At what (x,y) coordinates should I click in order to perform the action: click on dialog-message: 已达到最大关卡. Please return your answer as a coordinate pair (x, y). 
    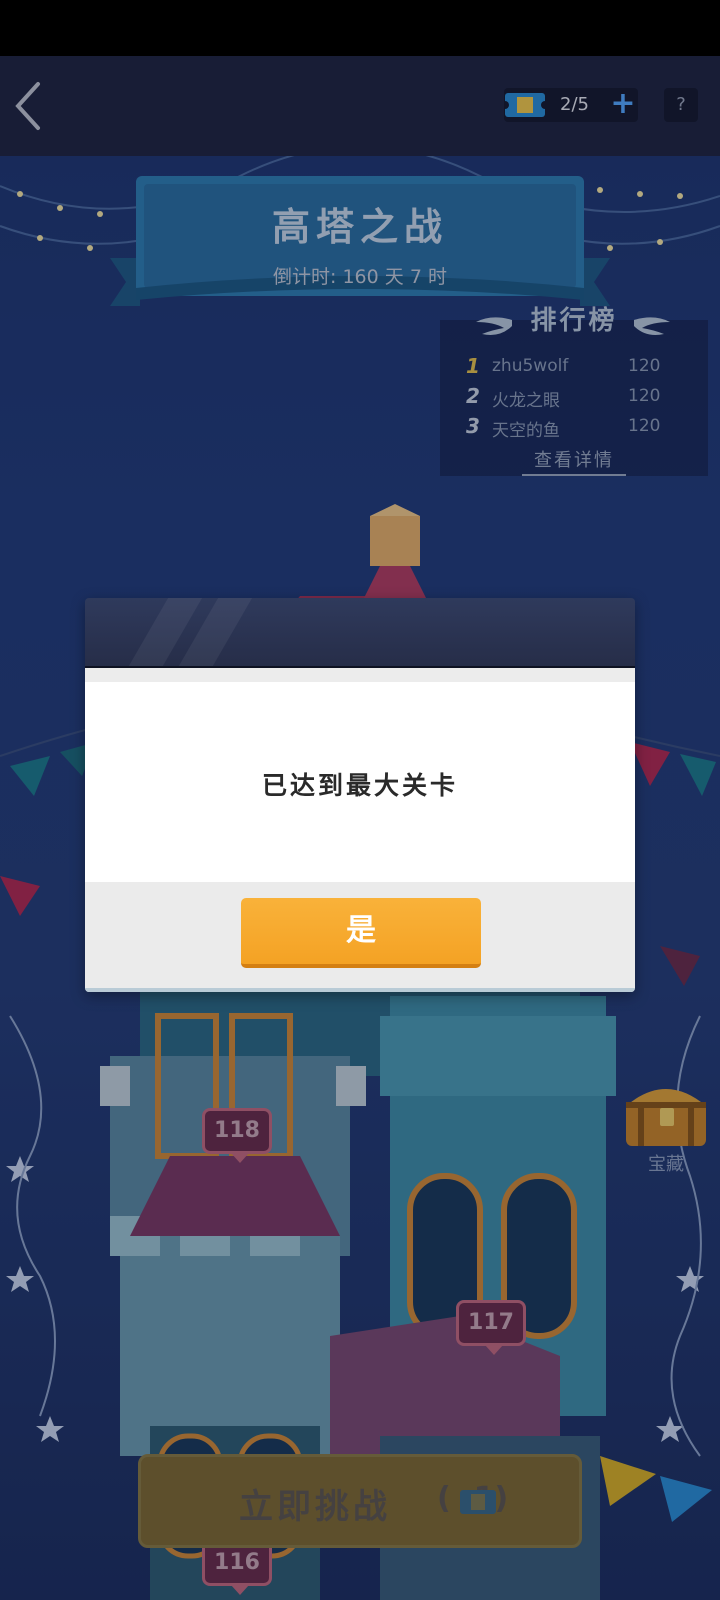
    Looking at the image, I should click on (359, 785).